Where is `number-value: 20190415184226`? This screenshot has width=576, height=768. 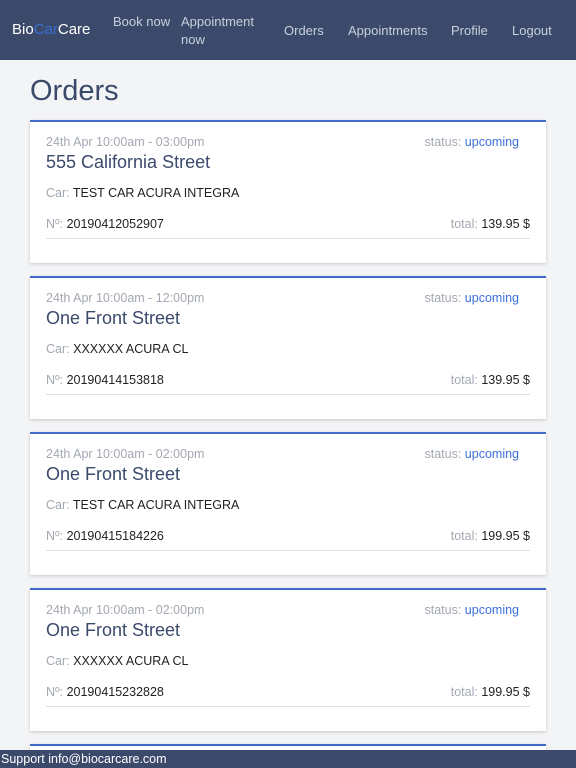 number-value: 20190415184226 is located at coordinates (115, 536).